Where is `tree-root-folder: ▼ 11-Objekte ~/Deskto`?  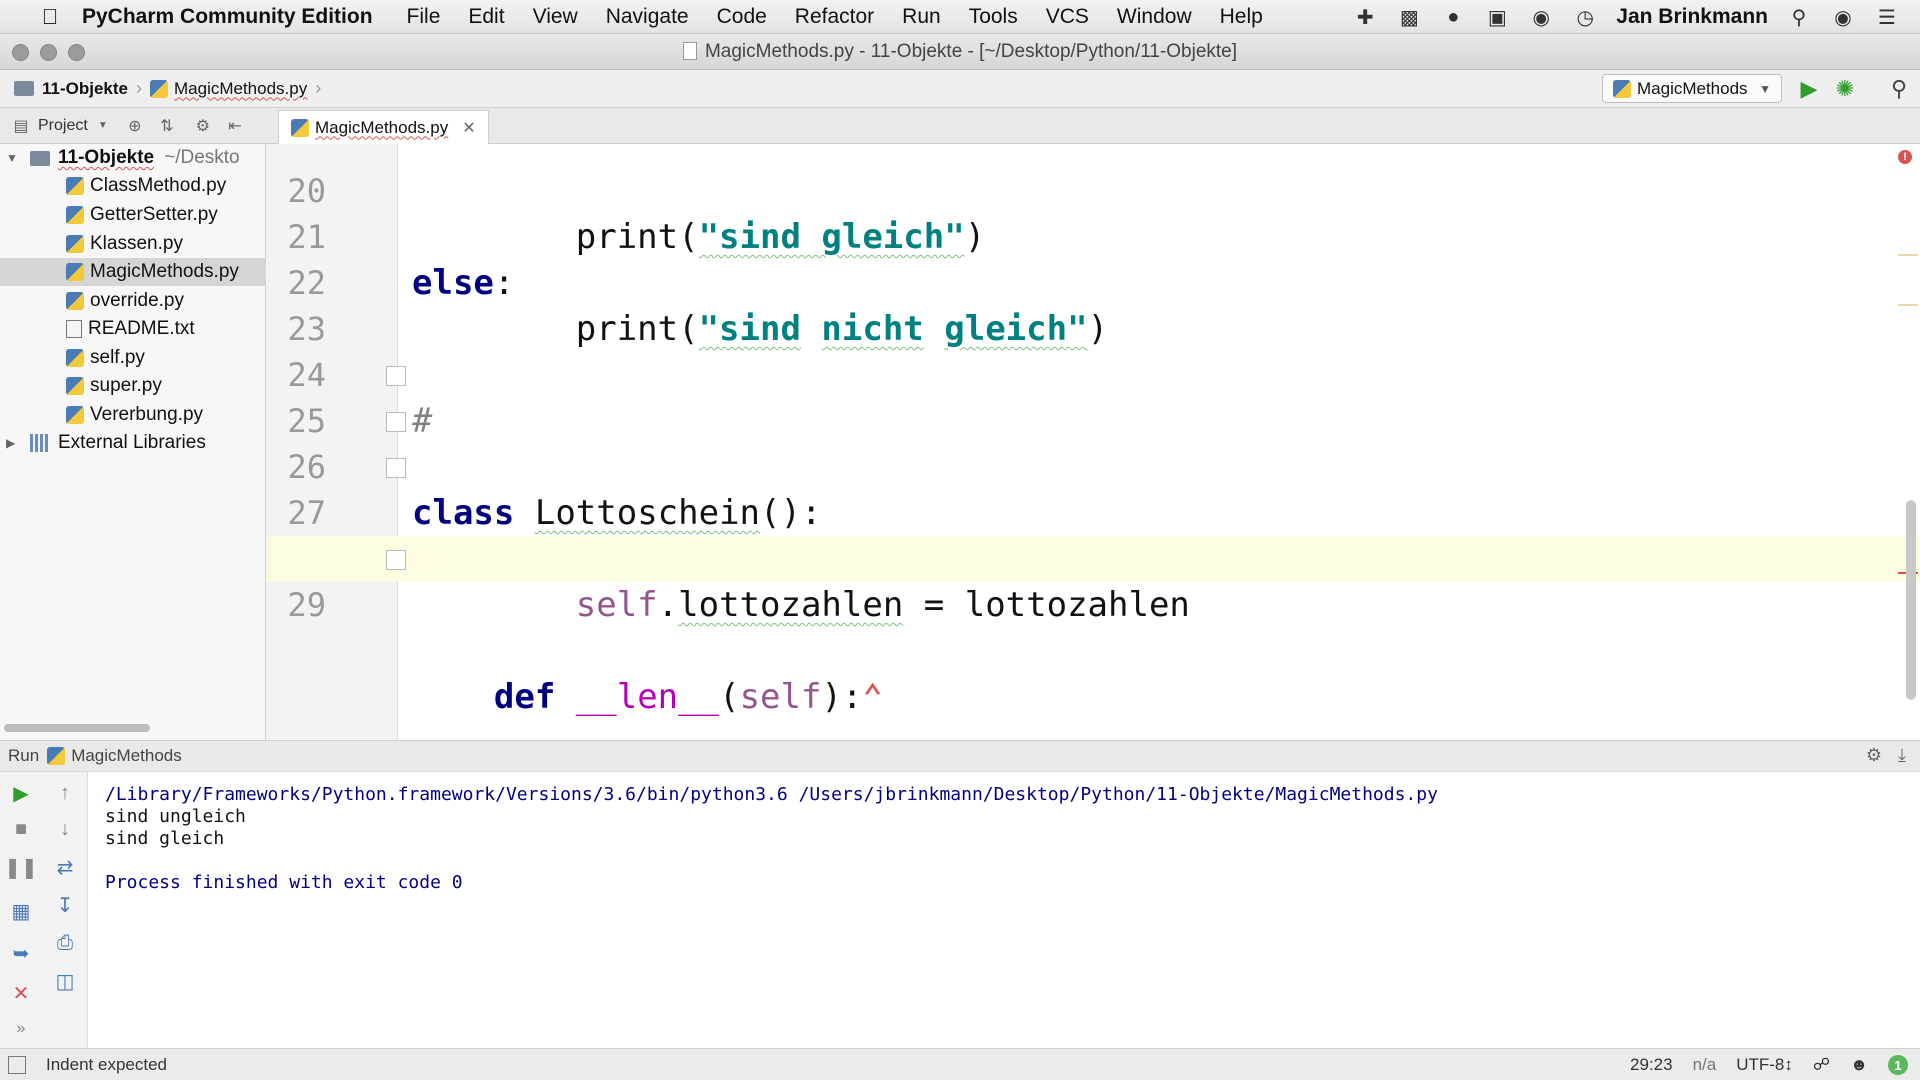
tree-root-folder: ▼ 11-Objekte ~/Deskto is located at coordinates (133, 158).